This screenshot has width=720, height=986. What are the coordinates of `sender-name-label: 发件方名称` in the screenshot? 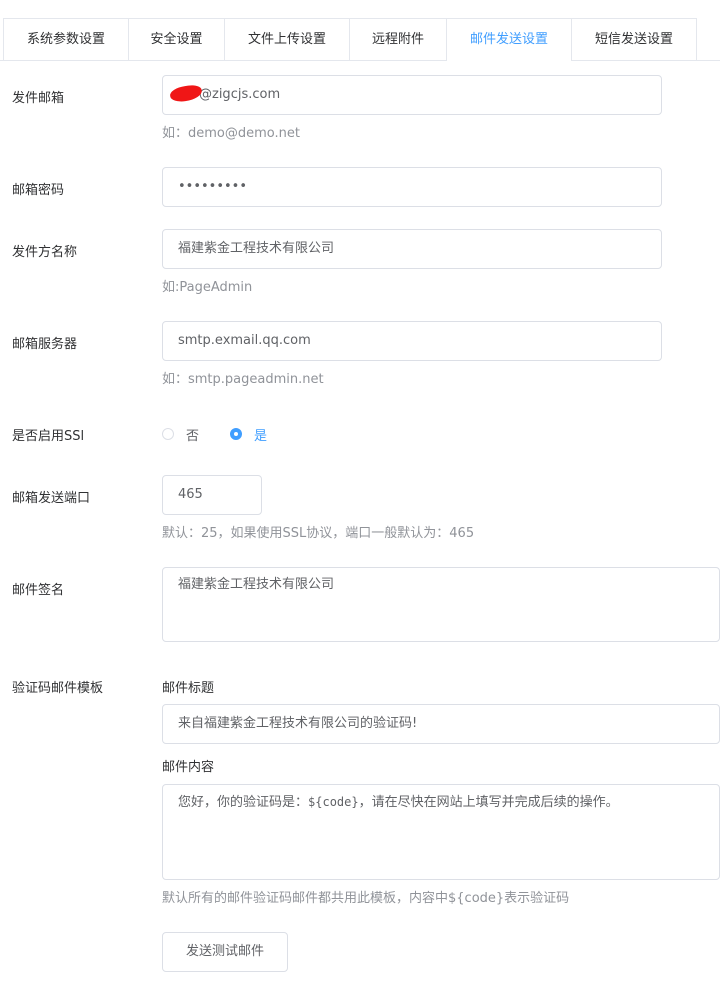 It's located at (45, 252).